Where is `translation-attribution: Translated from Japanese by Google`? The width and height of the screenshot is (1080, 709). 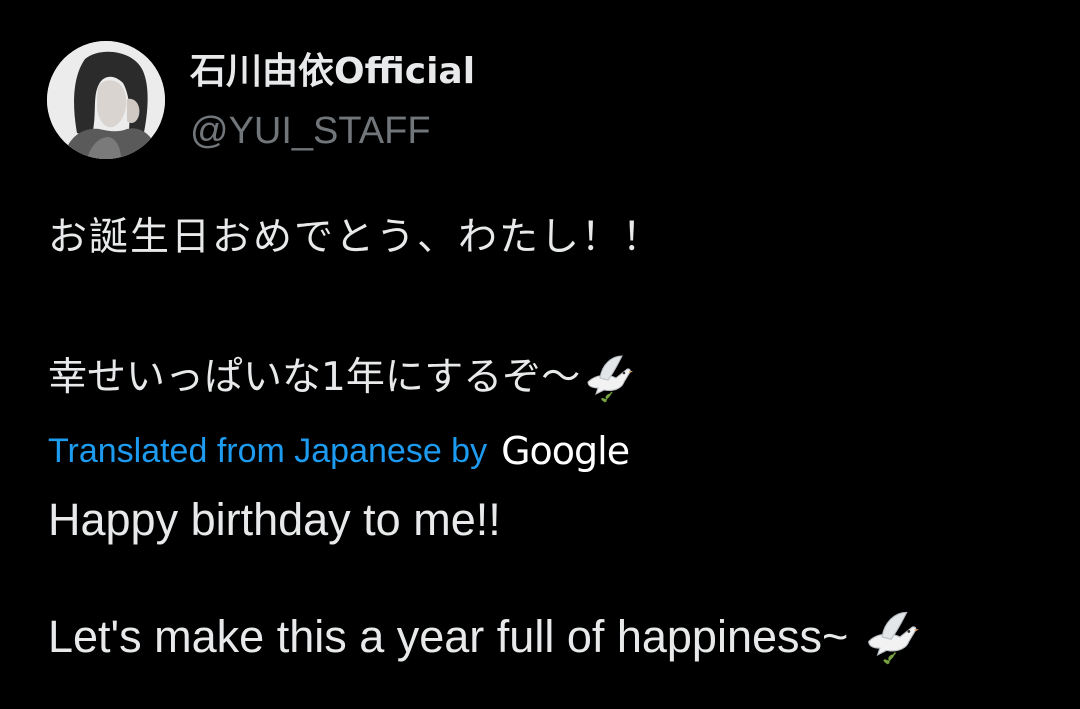 translation-attribution: Translated from Japanese by Google is located at coordinates (339, 451).